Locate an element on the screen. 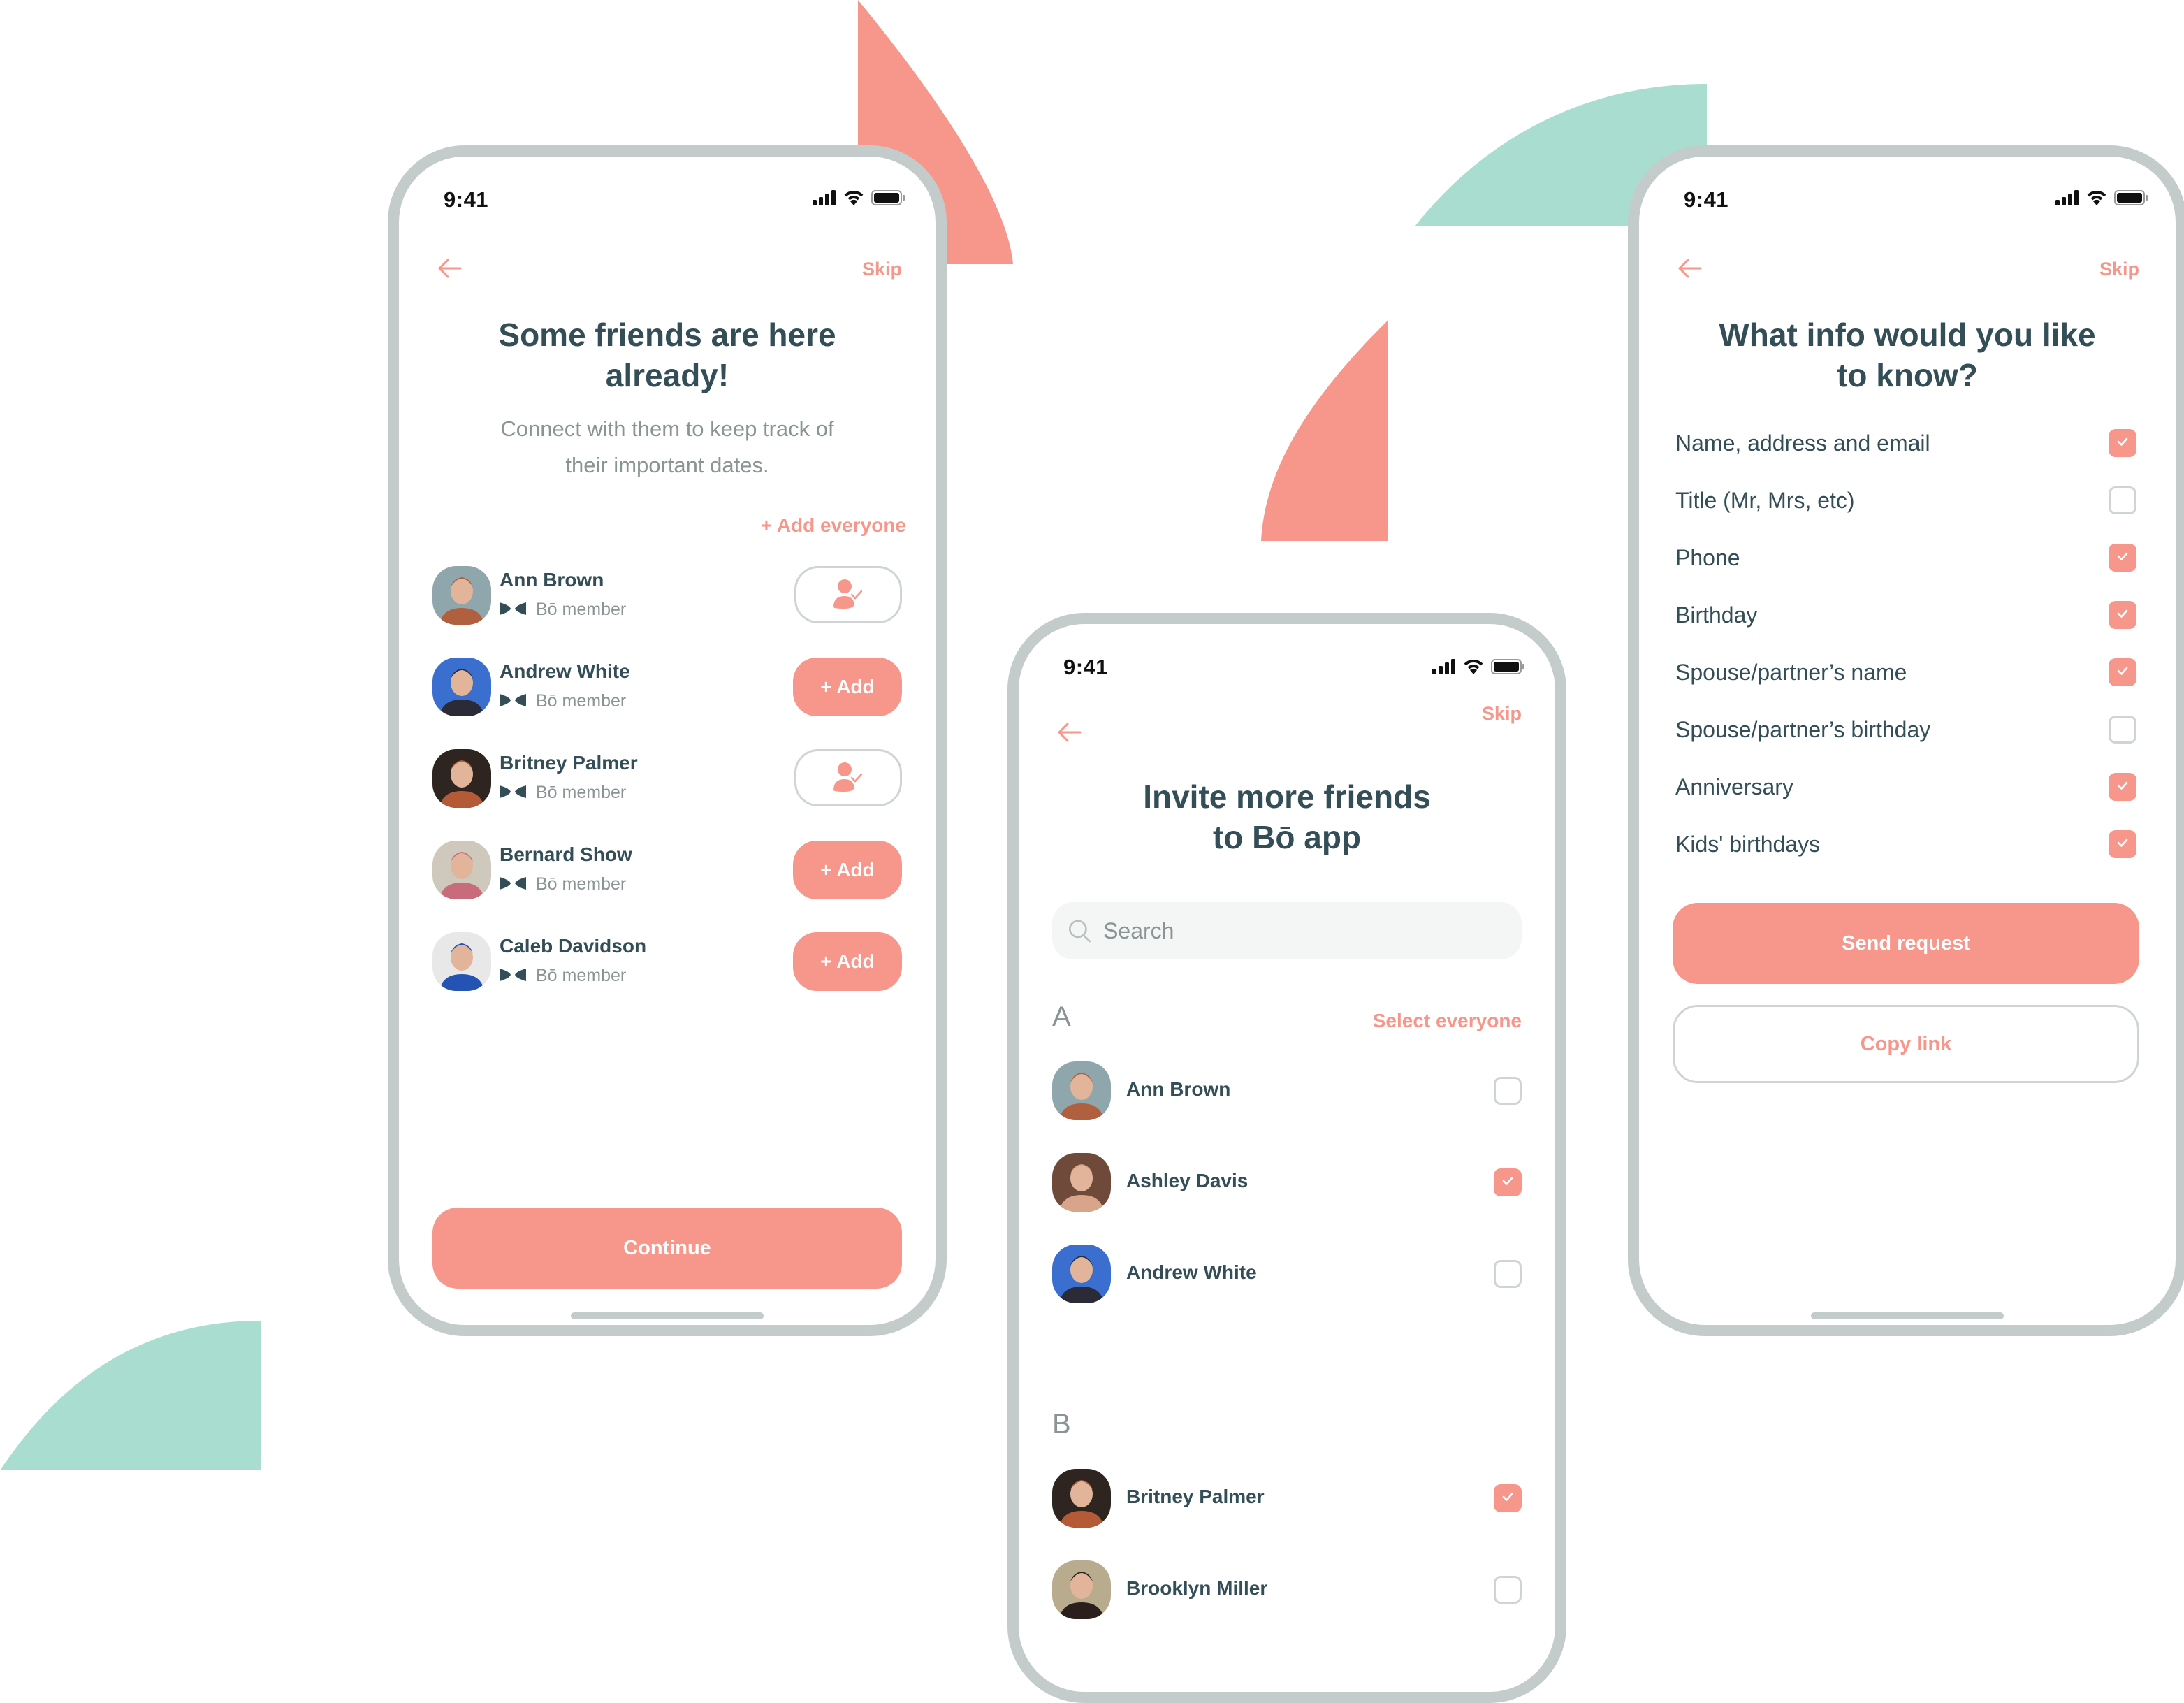 The image size is (2184, 1703). page-title: Invite more friends to Bō app is located at coordinates (1287, 817).